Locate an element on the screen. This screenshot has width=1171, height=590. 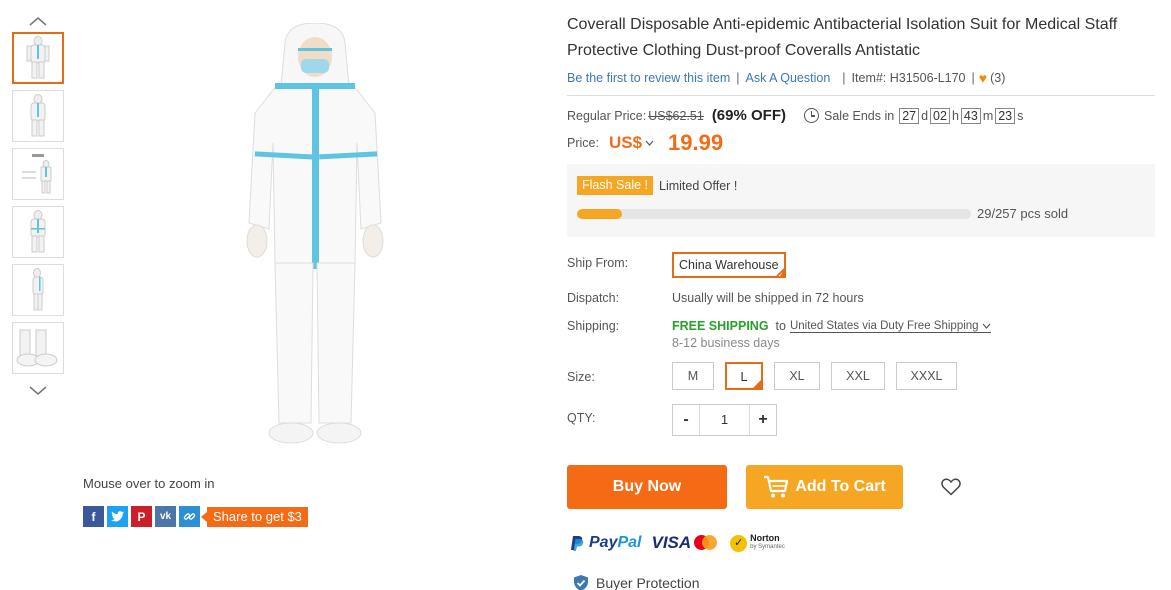
shipping-to-text: to is located at coordinates (780, 326).